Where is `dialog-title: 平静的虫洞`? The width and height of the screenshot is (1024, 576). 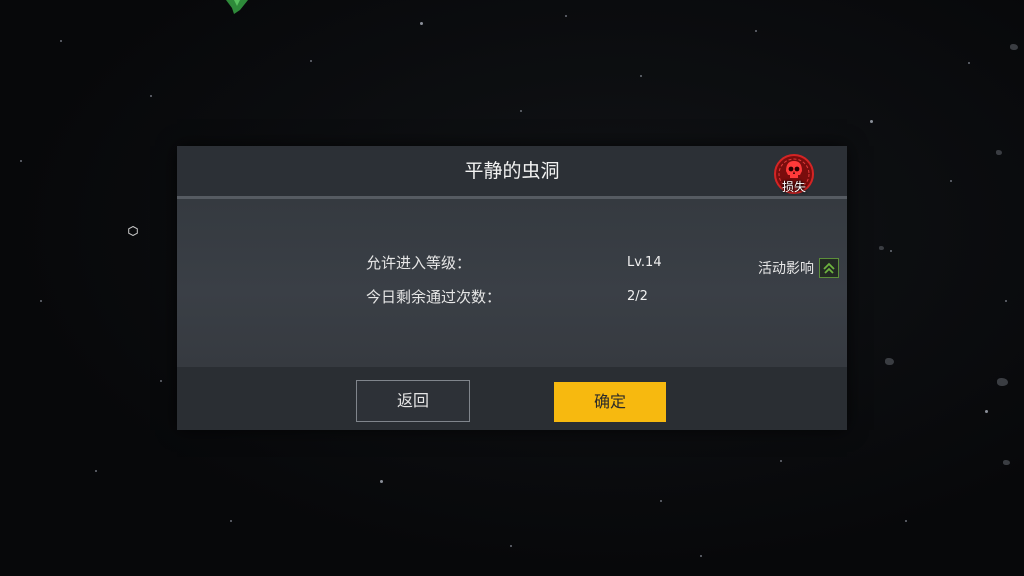 dialog-title: 平静的虫洞 is located at coordinates (512, 171).